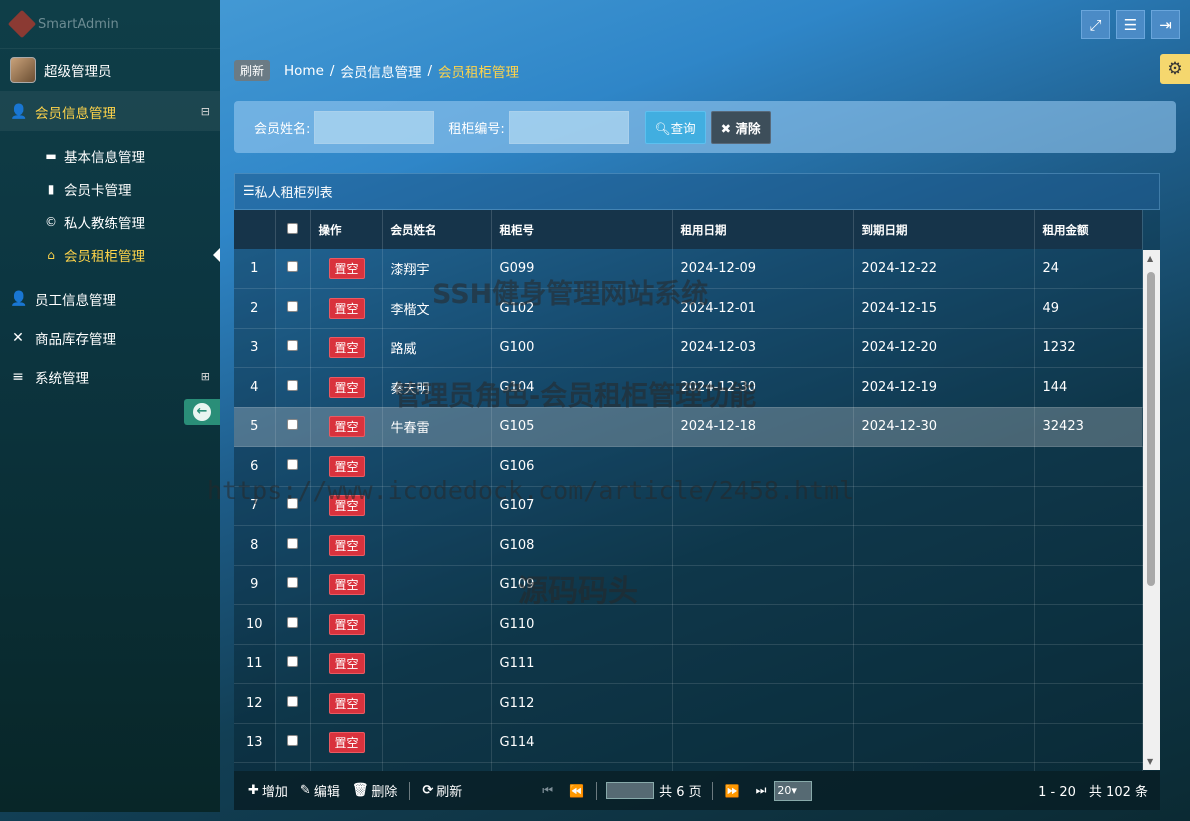  I want to click on clear-button: ✖ 清除, so click(740, 127).